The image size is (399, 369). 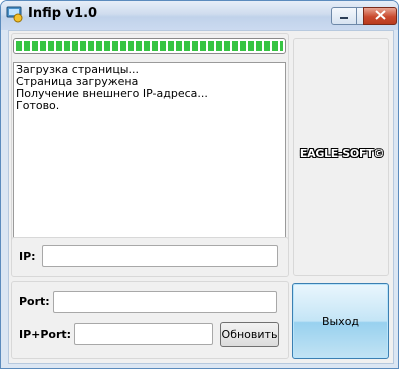 I want to click on minimize-button, so click(x=344, y=16).